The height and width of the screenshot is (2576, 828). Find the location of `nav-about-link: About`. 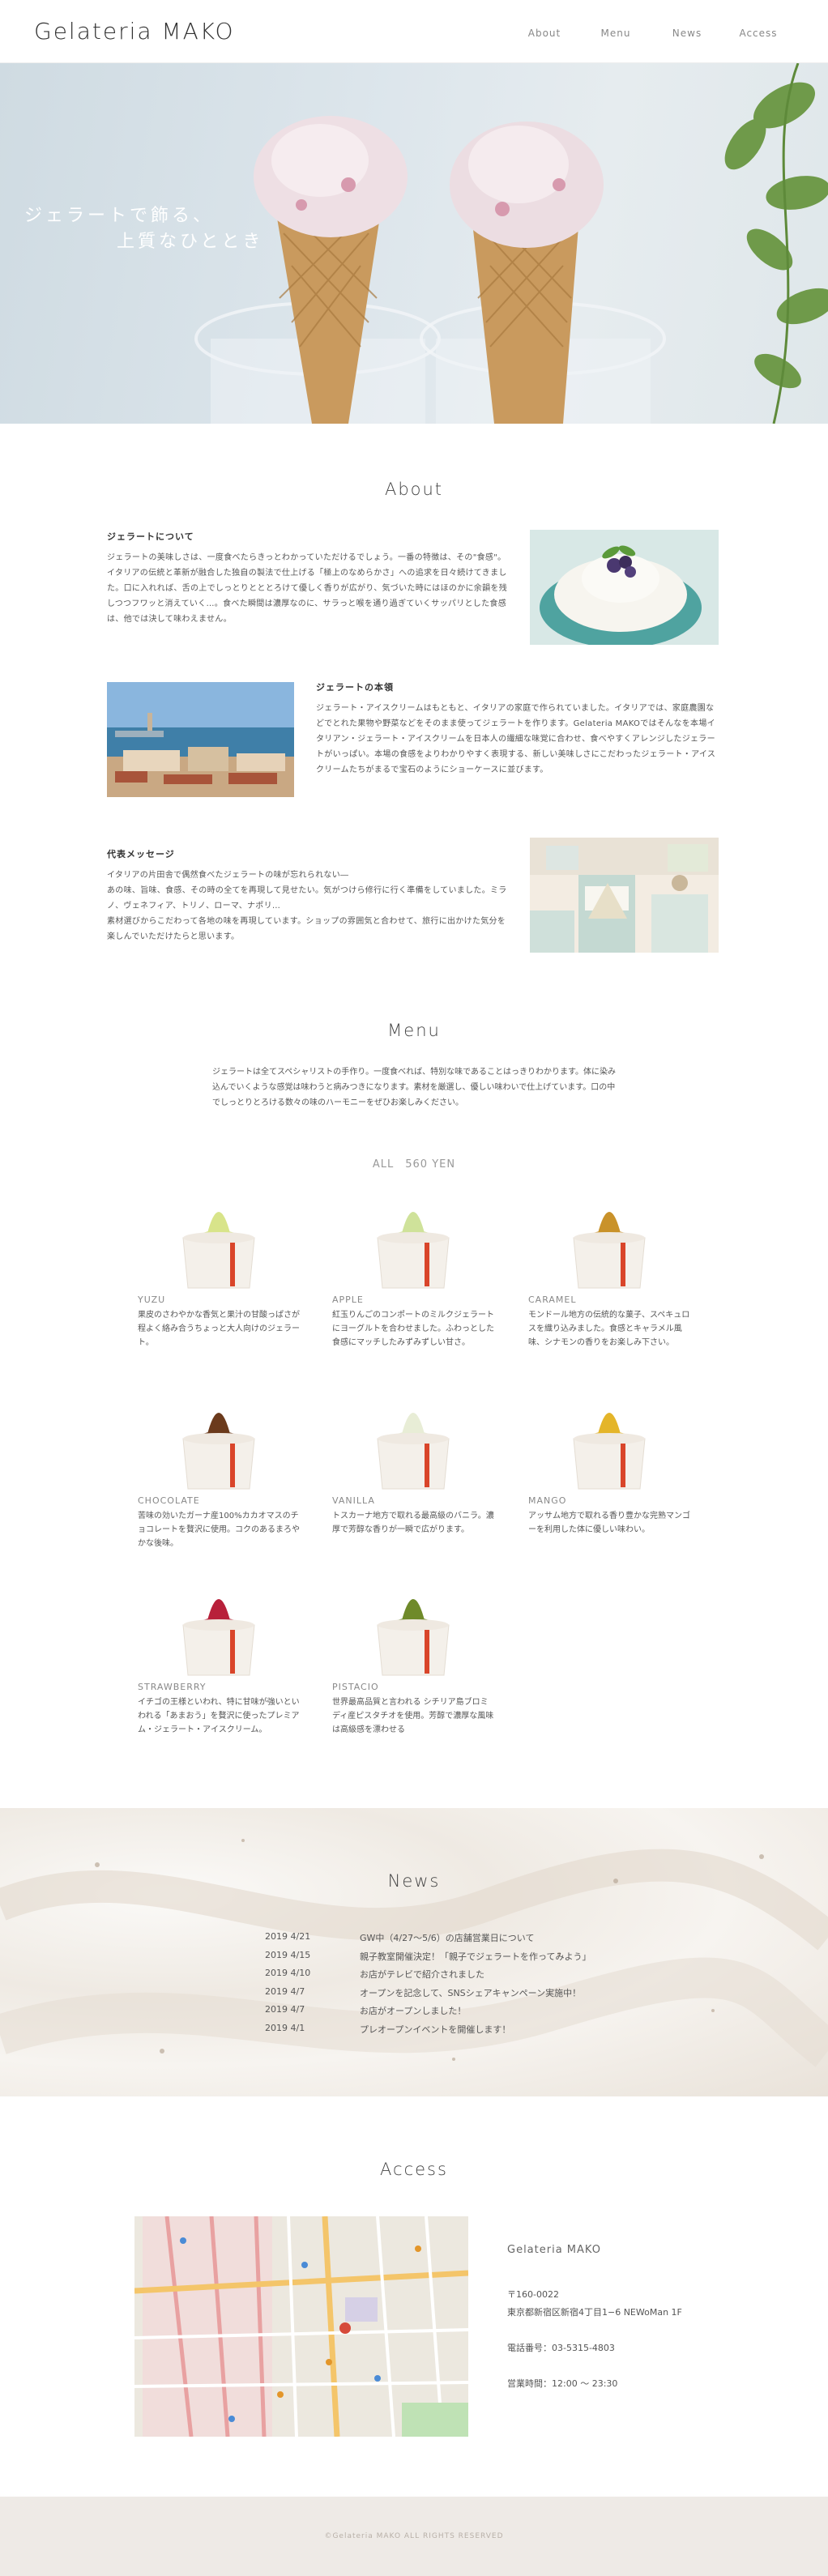

nav-about-link: About is located at coordinates (544, 33).